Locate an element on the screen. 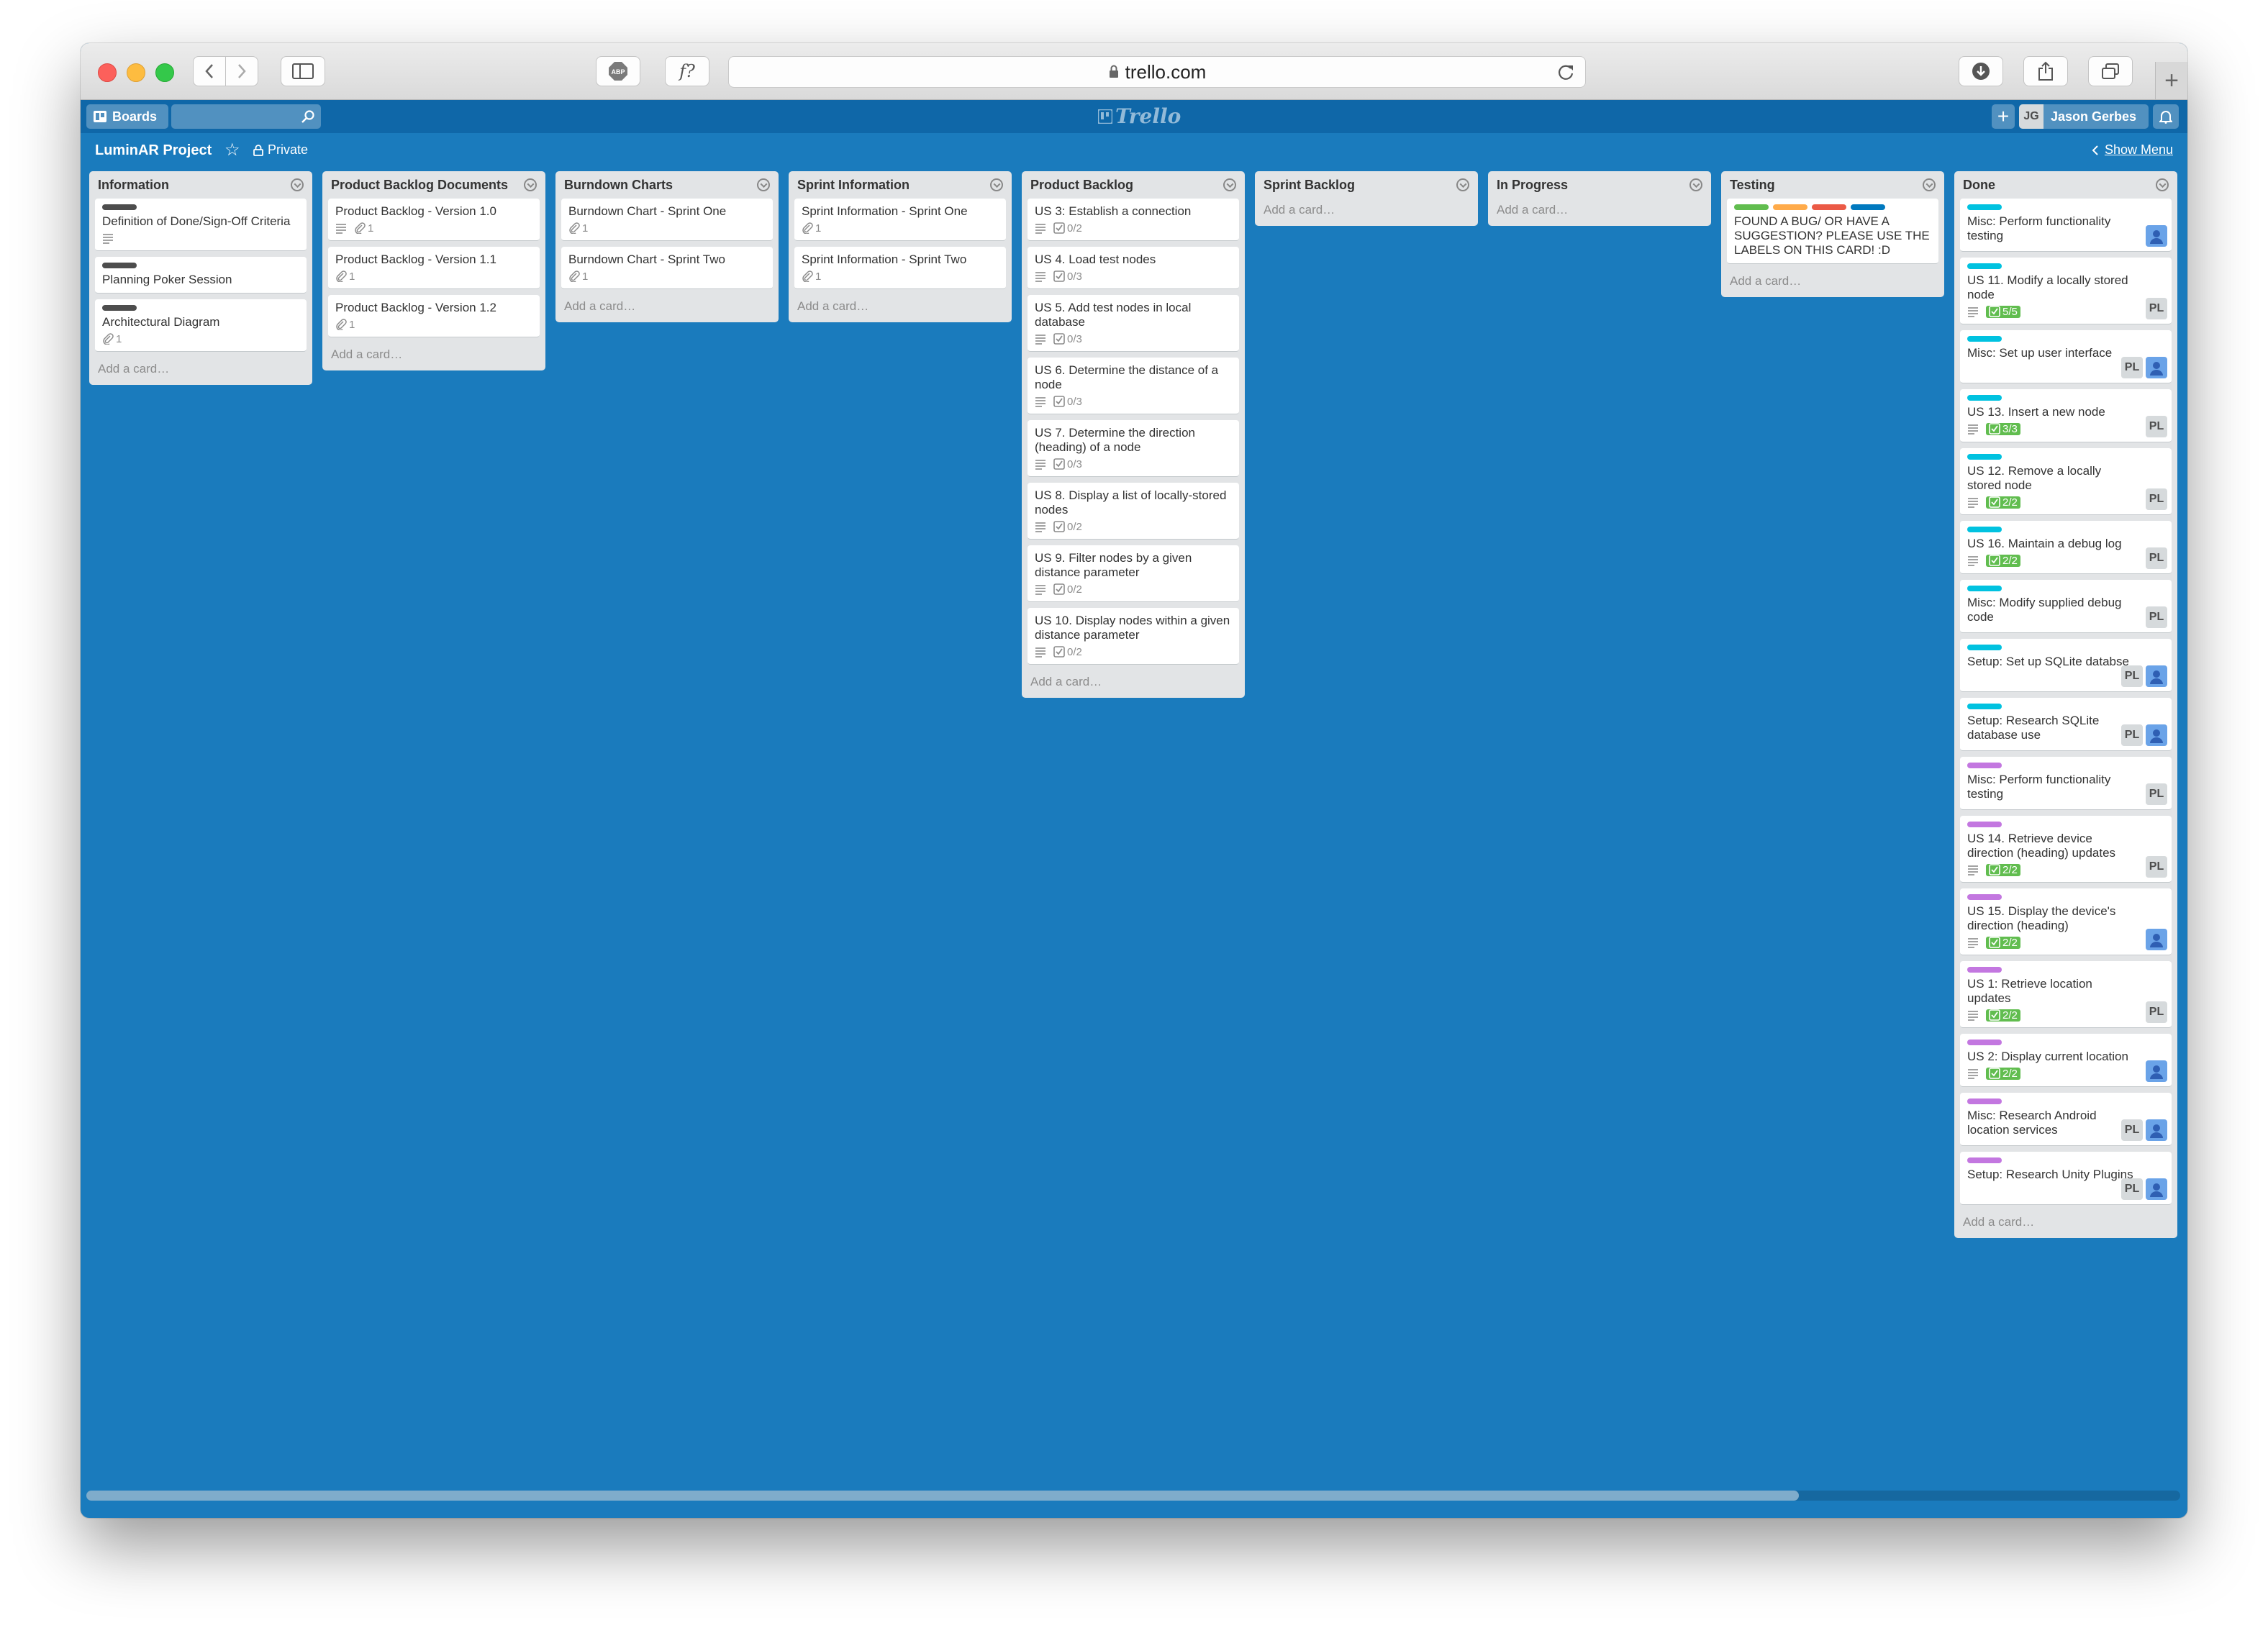 This screenshot has height=1633, width=2268. trello-logo: Trello is located at coordinates (1139, 116).